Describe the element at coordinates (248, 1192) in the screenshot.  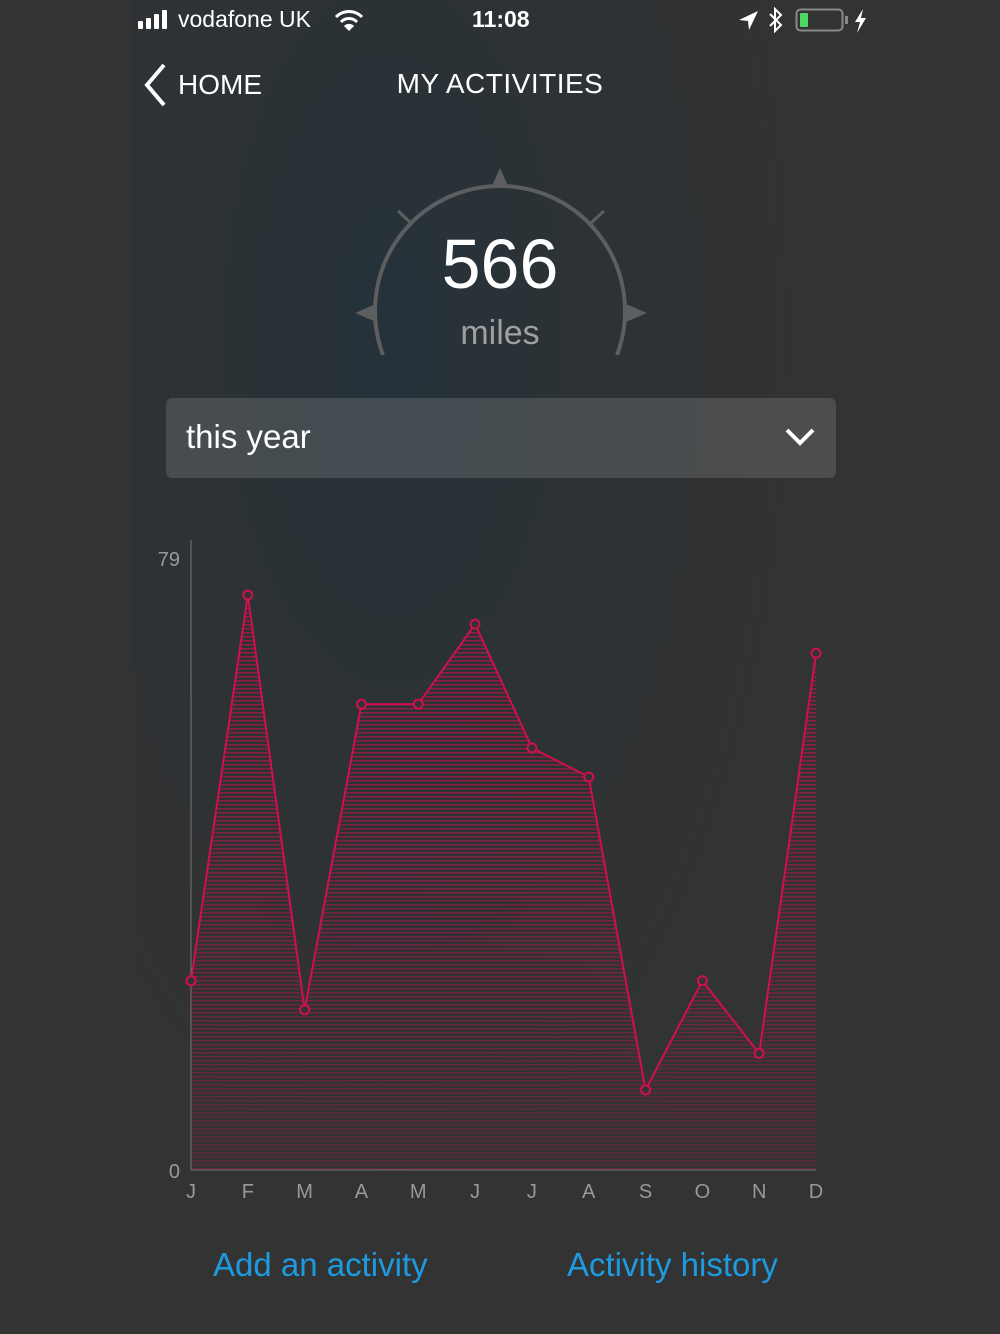
I see `x-tick-label: F` at that location.